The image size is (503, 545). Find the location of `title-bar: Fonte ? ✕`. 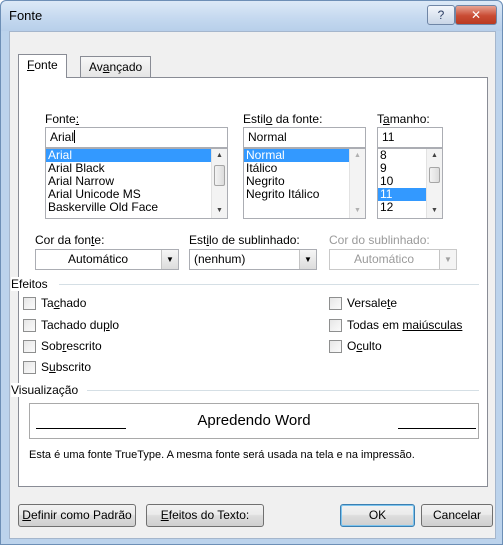

title-bar: Fonte ? ✕ is located at coordinates (251, 16).